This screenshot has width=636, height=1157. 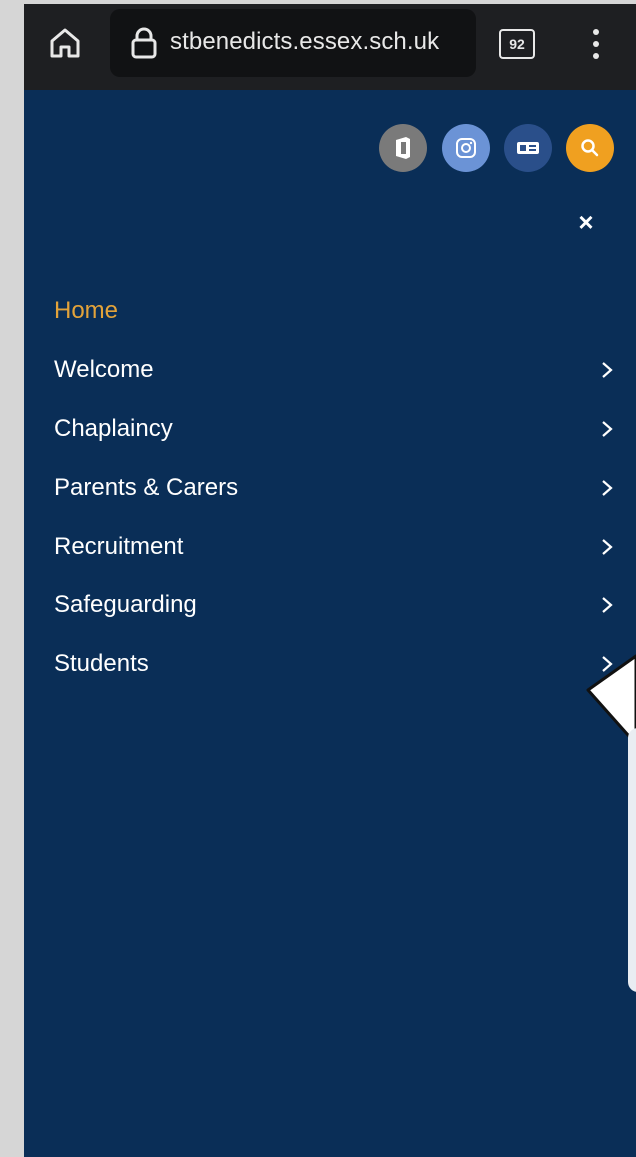 I want to click on url-text: stbenedicts.essex.sch.uk, so click(x=304, y=42).